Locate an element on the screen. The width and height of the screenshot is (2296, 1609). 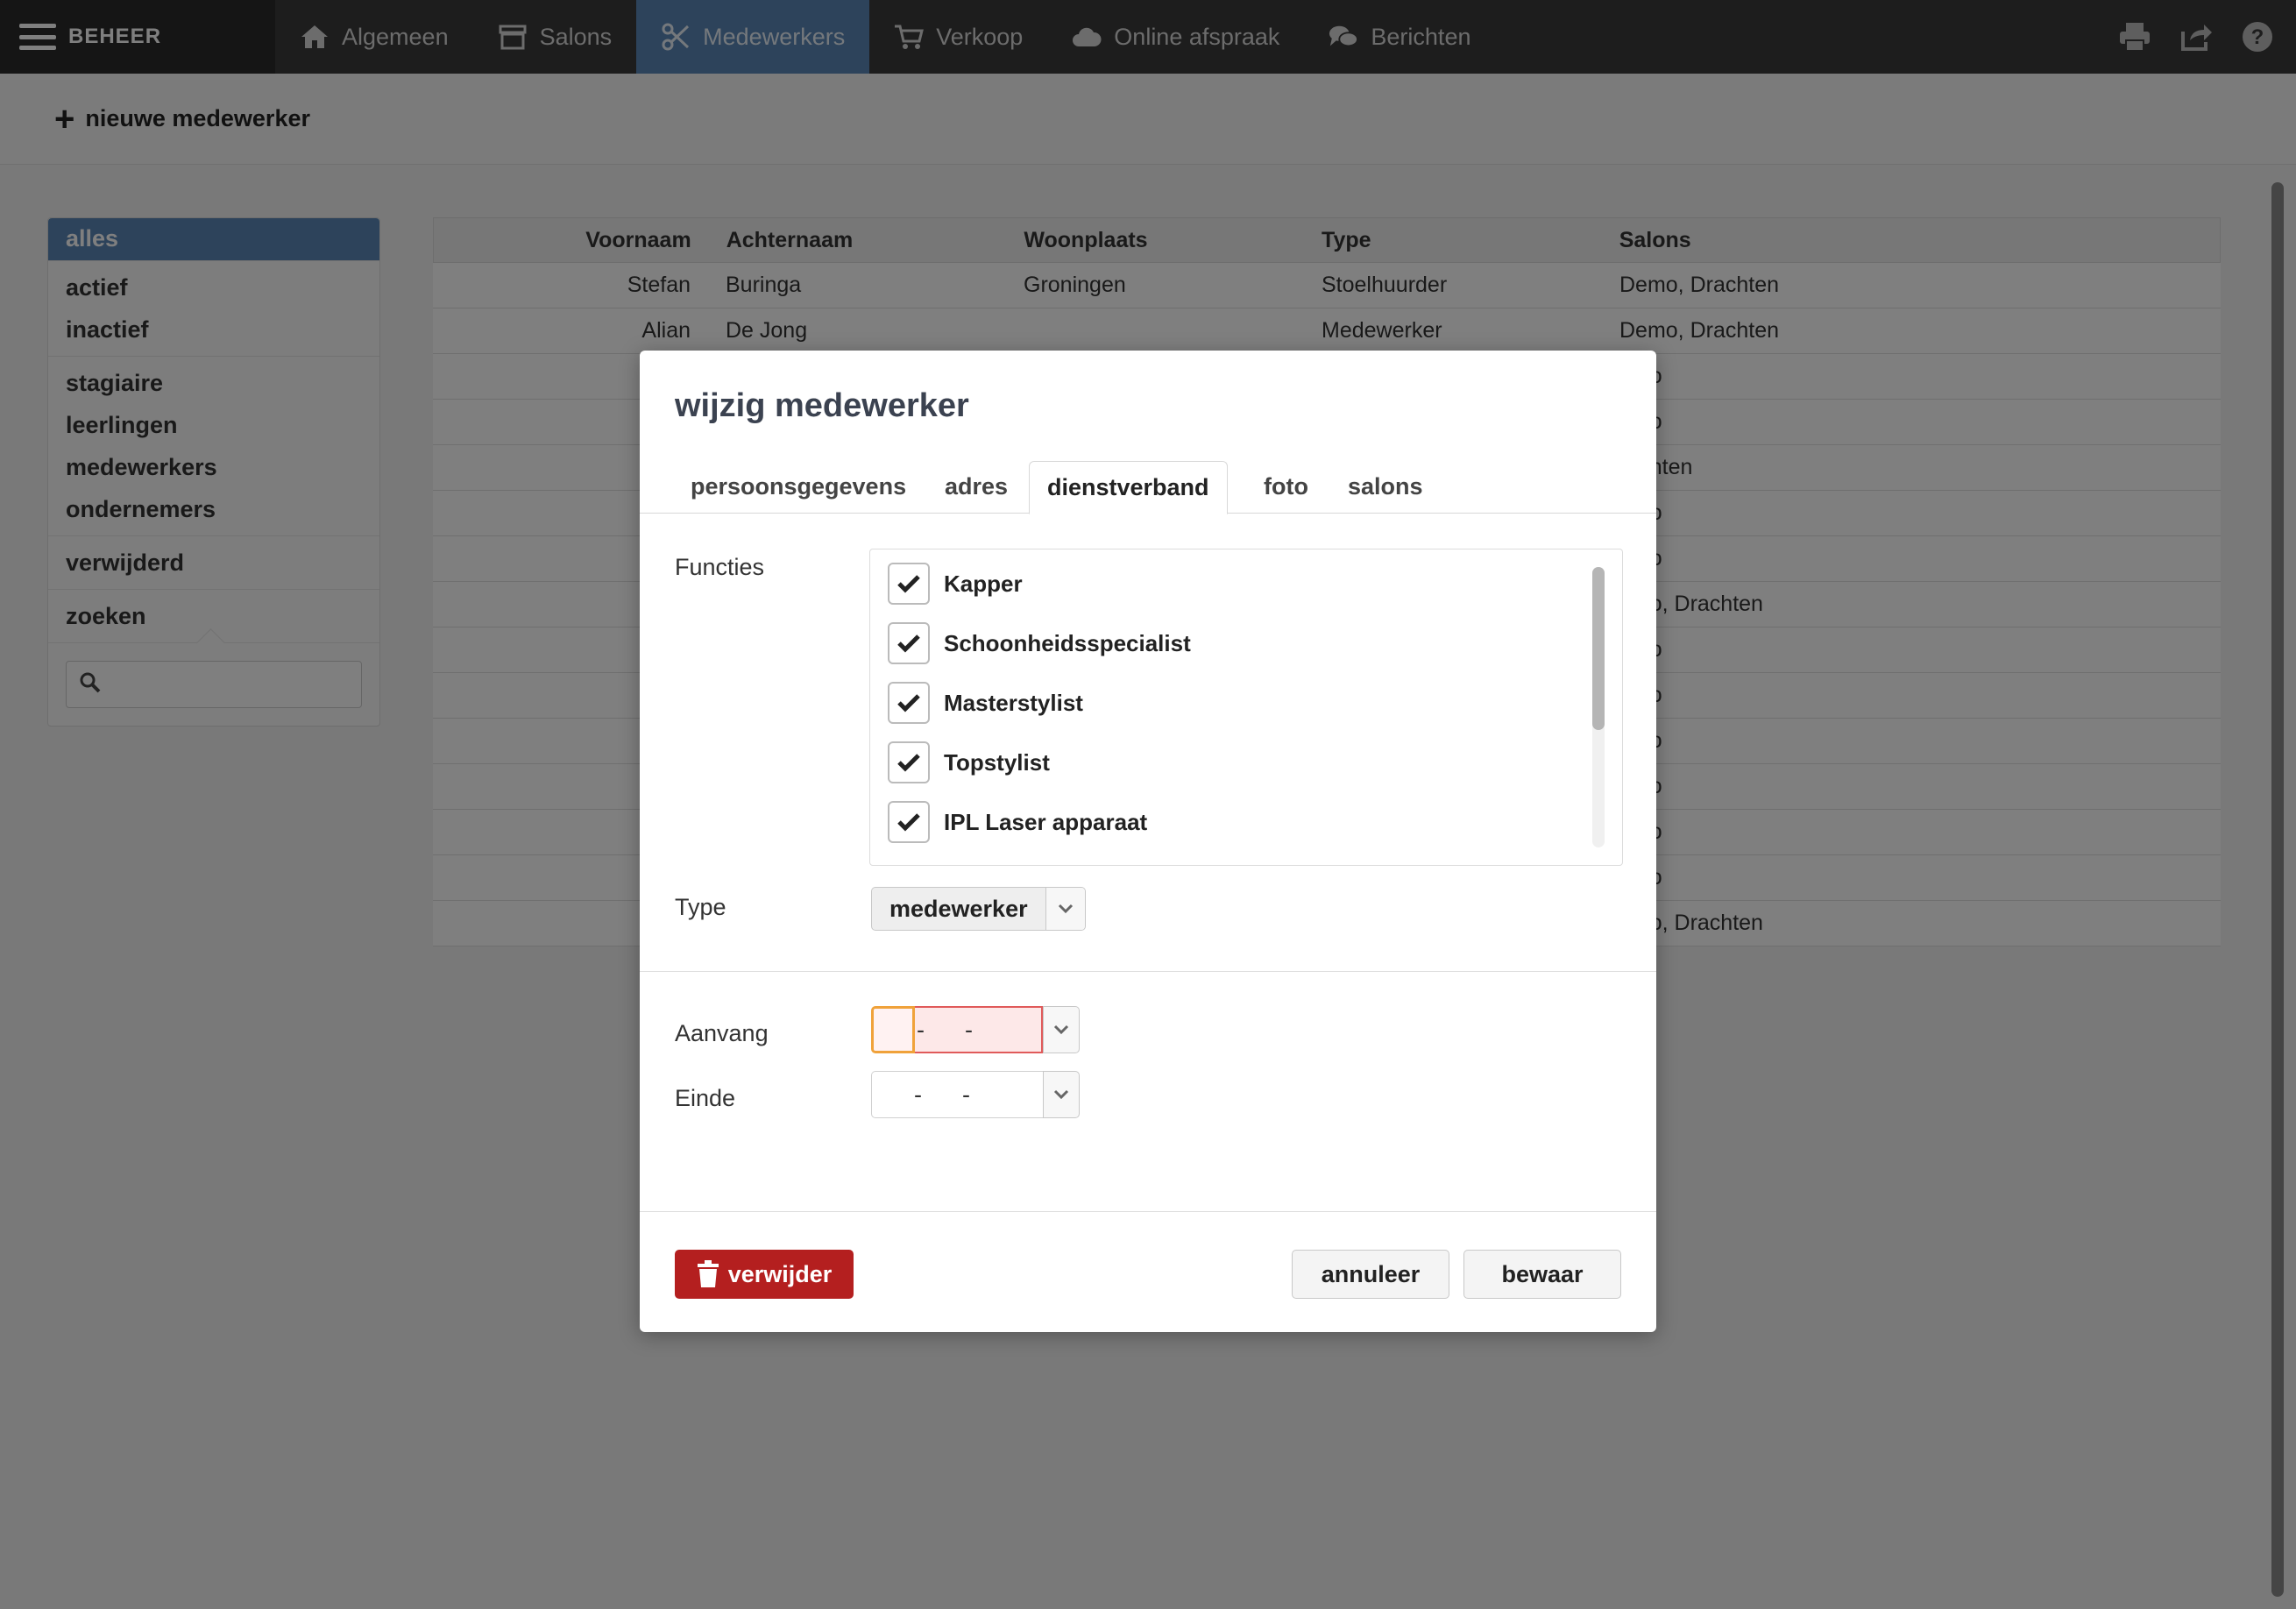
tab-dienstverband: dienstverband is located at coordinates (1128, 487).